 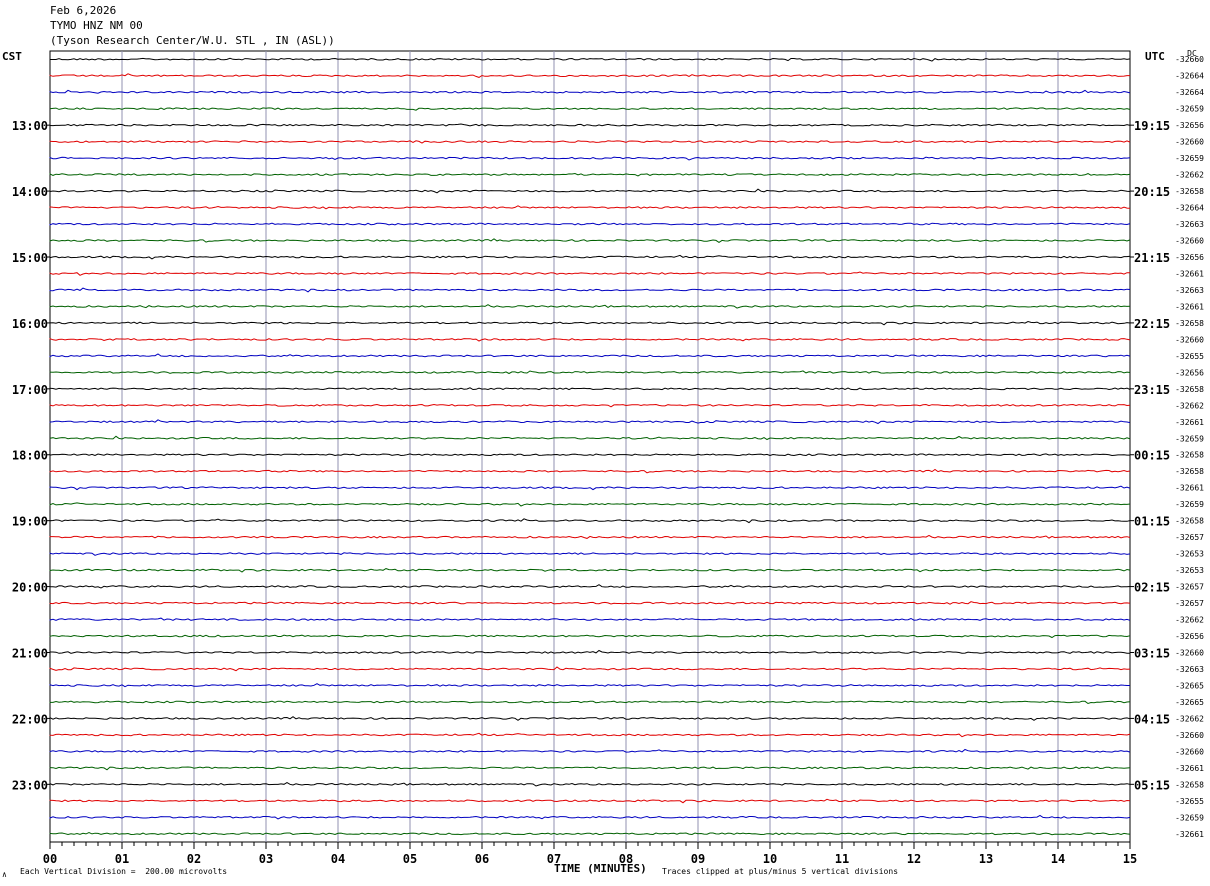 What do you see at coordinates (770, 859) in the screenshot?
I see `x-tick-label: 10` at bounding box center [770, 859].